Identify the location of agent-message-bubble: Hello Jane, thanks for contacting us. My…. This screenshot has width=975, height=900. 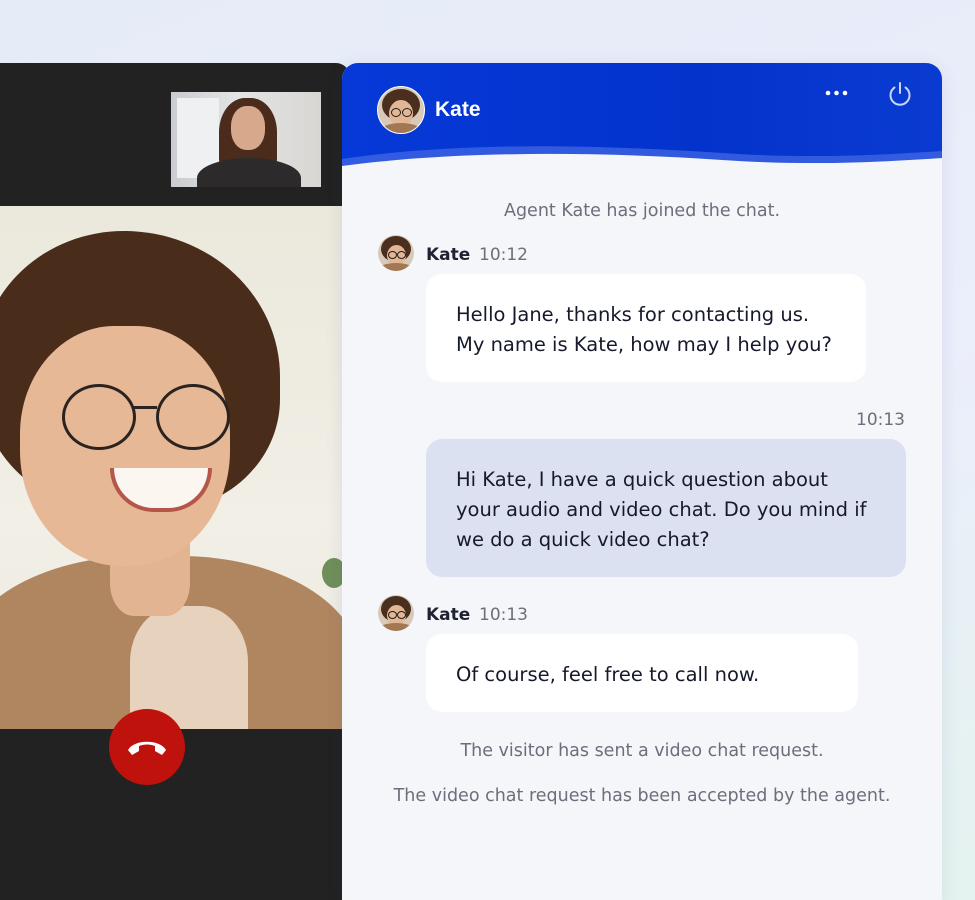
(646, 328).